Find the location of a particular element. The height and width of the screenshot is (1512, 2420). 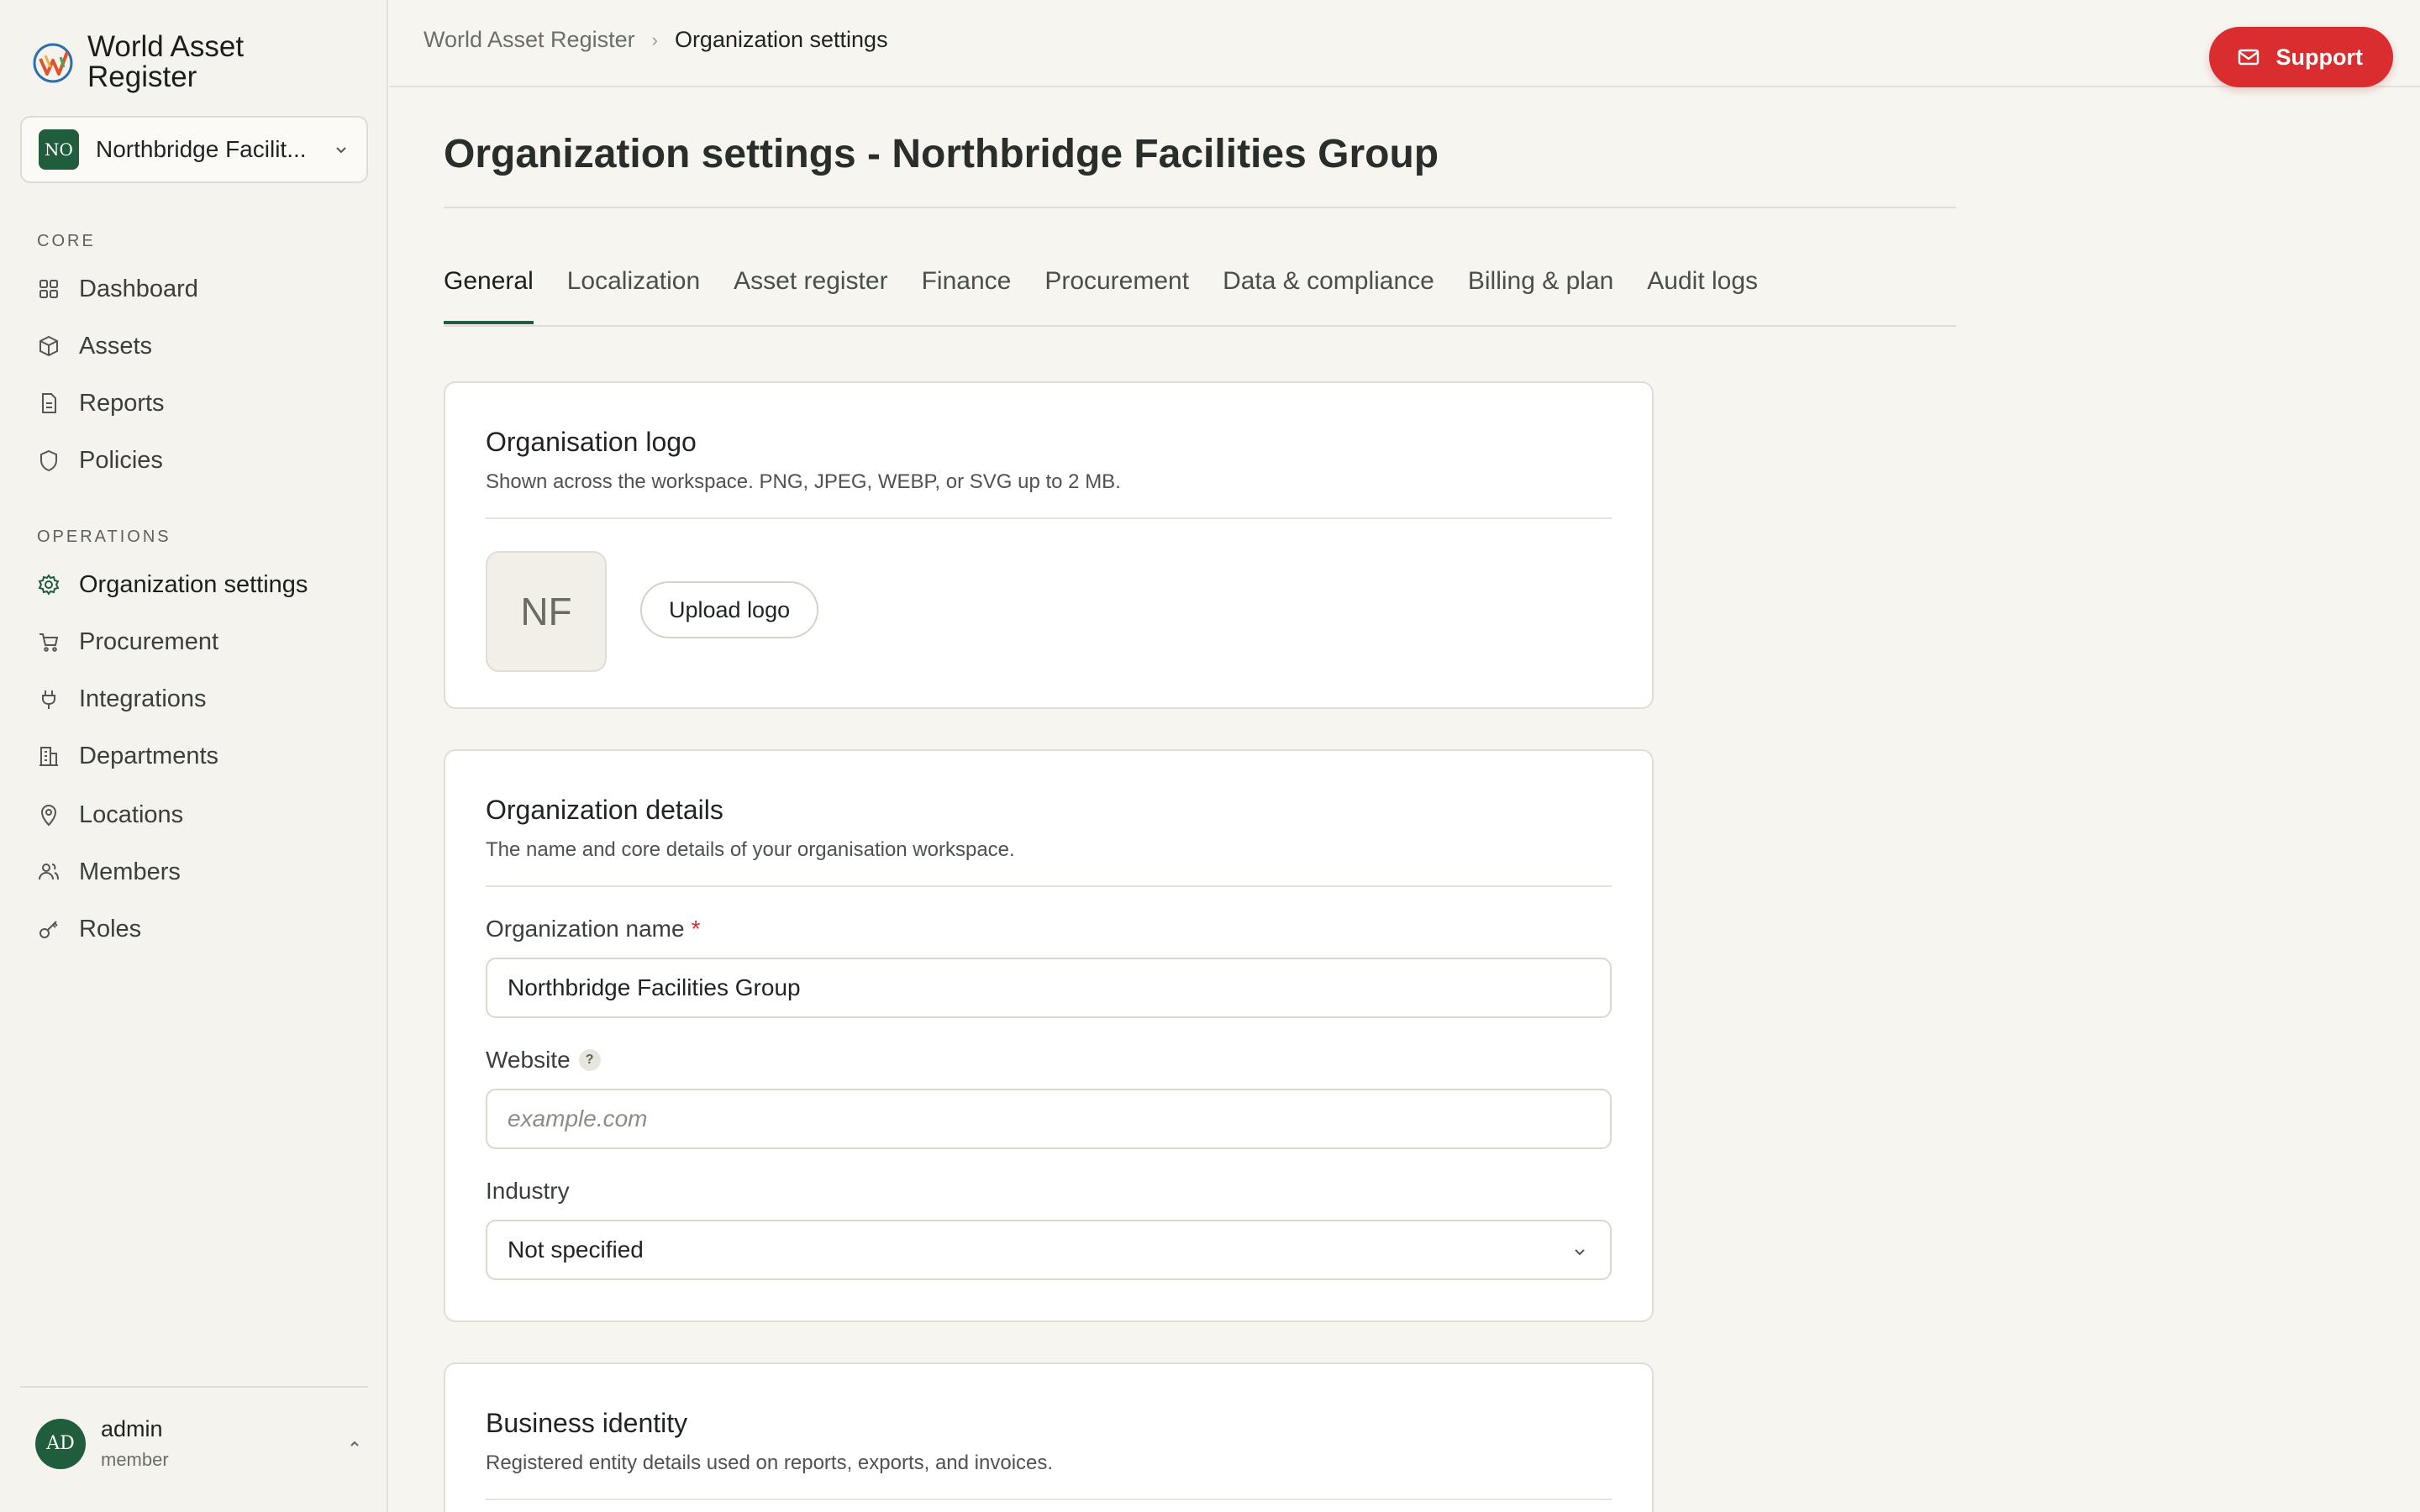

sidebar-item-label: Dashboard is located at coordinates (138, 288).